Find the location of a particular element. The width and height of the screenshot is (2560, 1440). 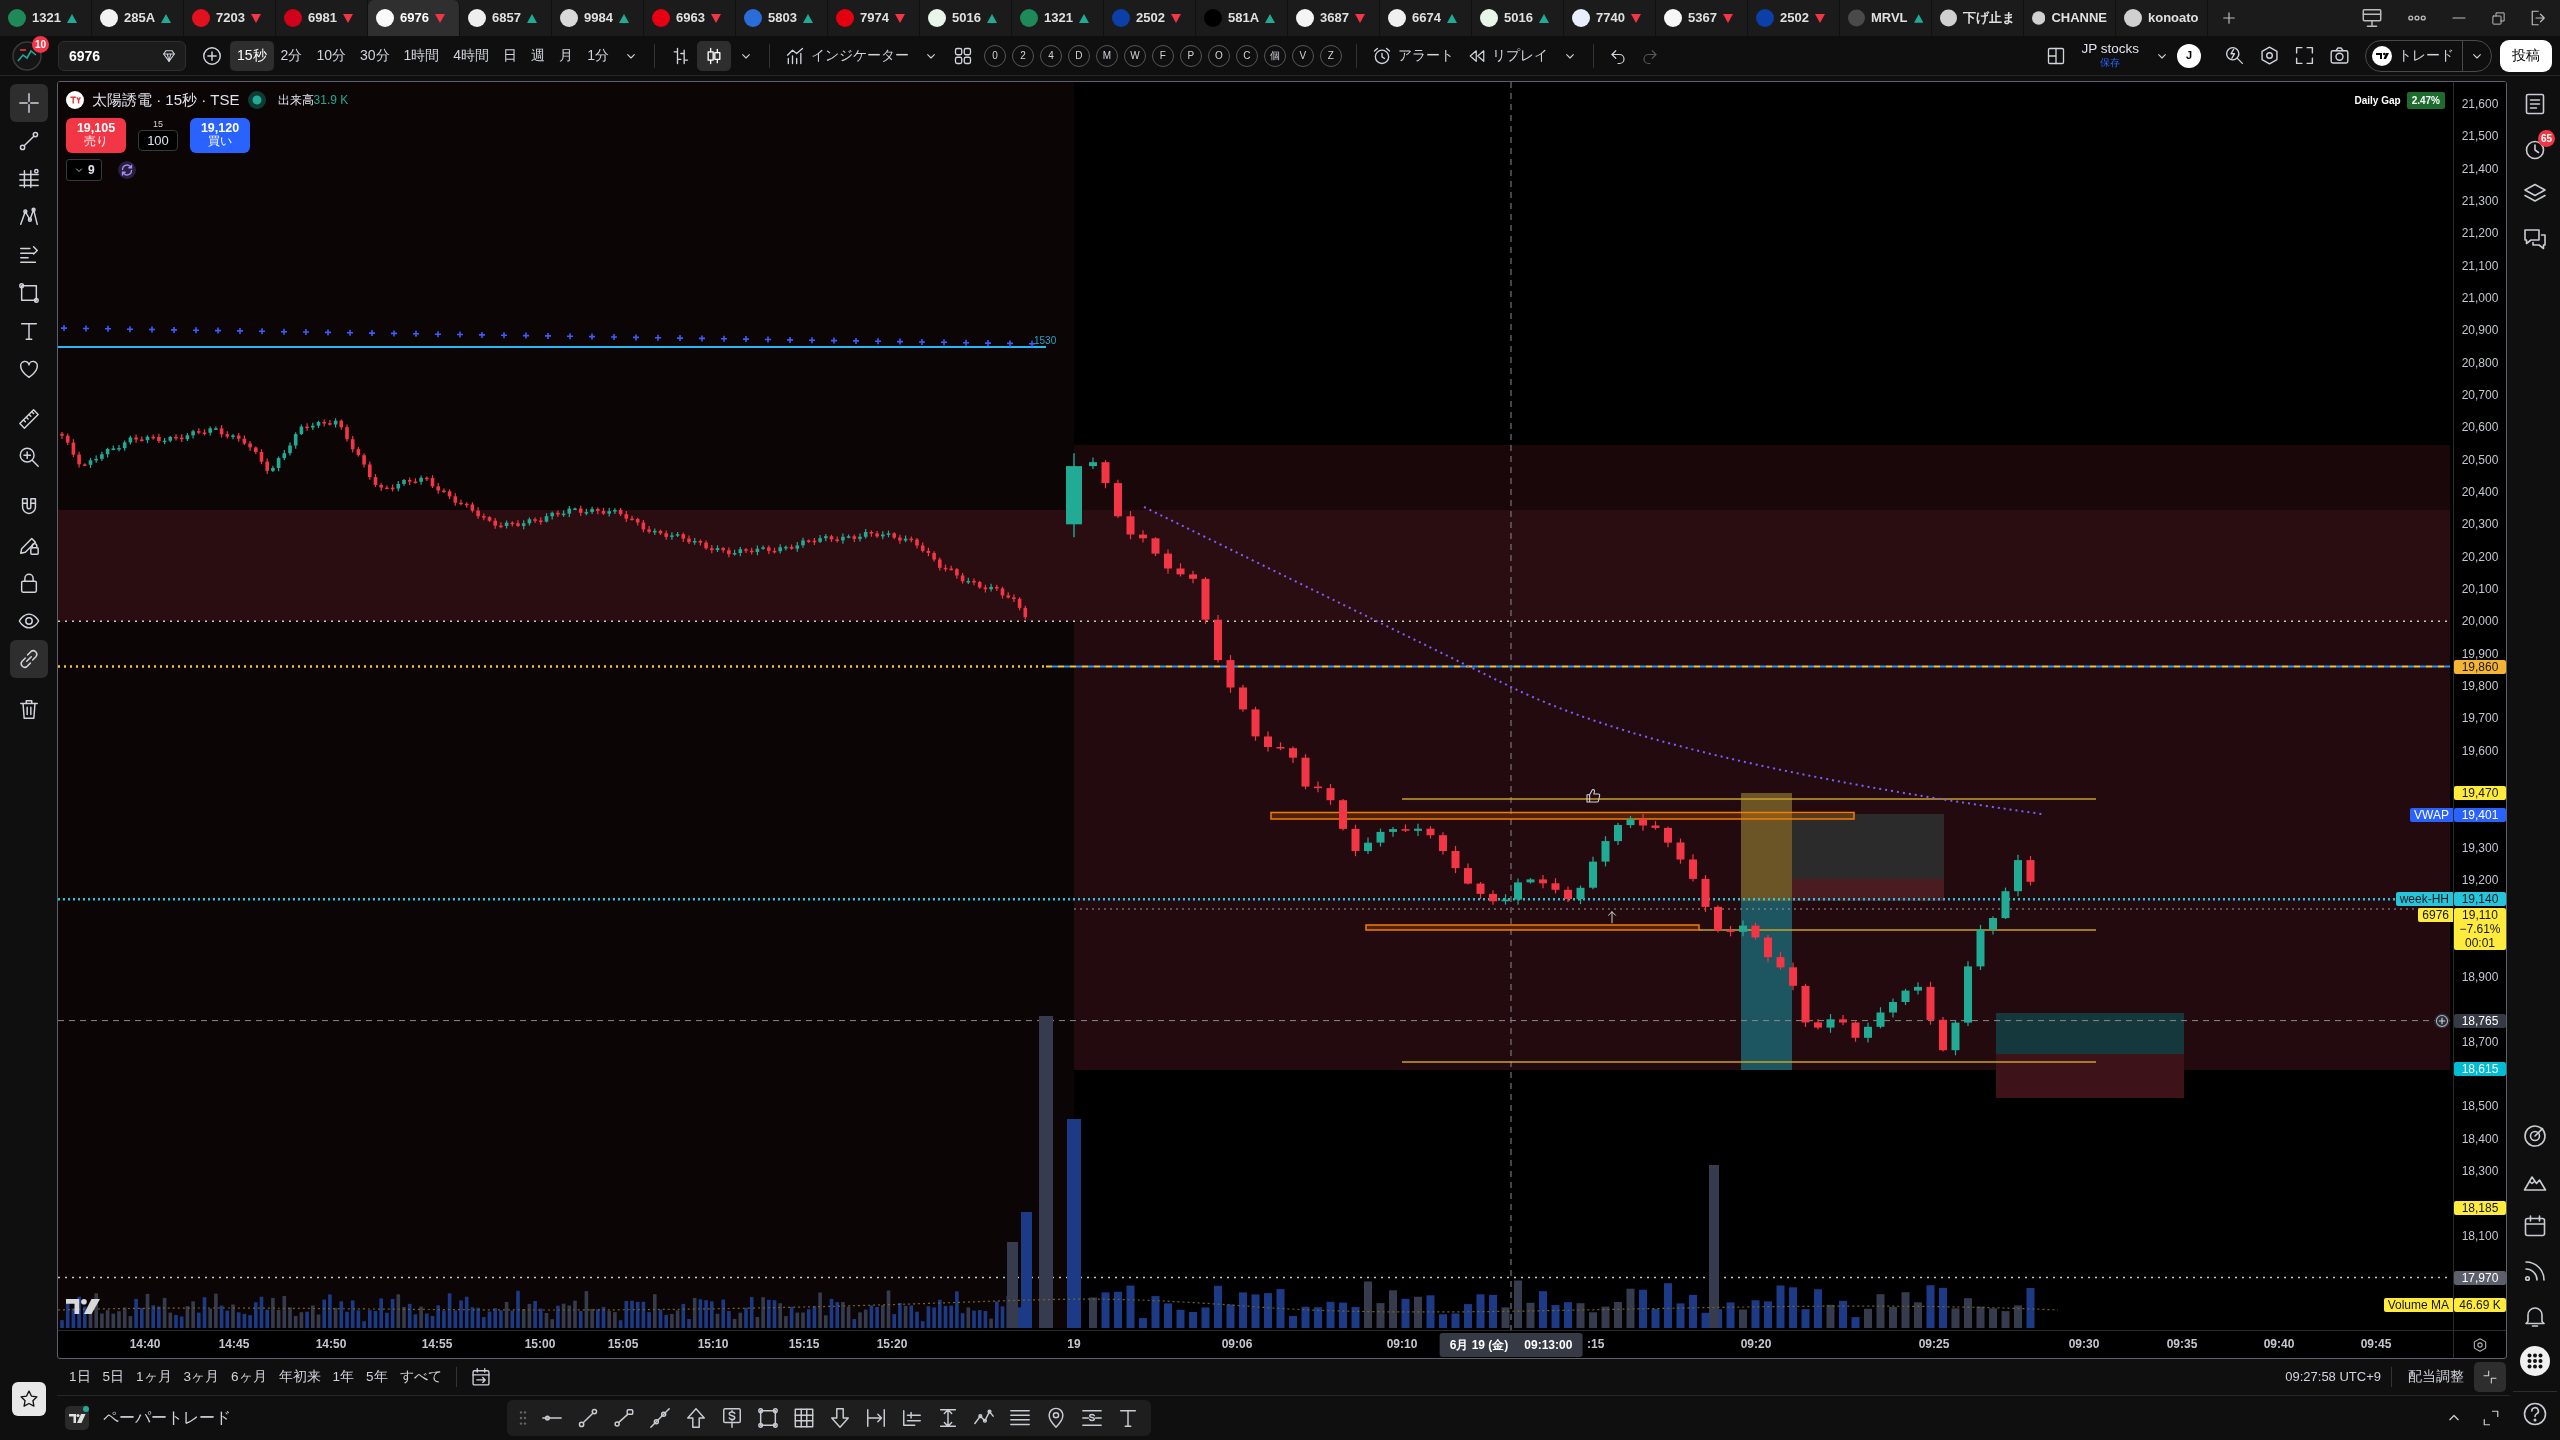

rss-icon is located at coordinates (2535, 1270).